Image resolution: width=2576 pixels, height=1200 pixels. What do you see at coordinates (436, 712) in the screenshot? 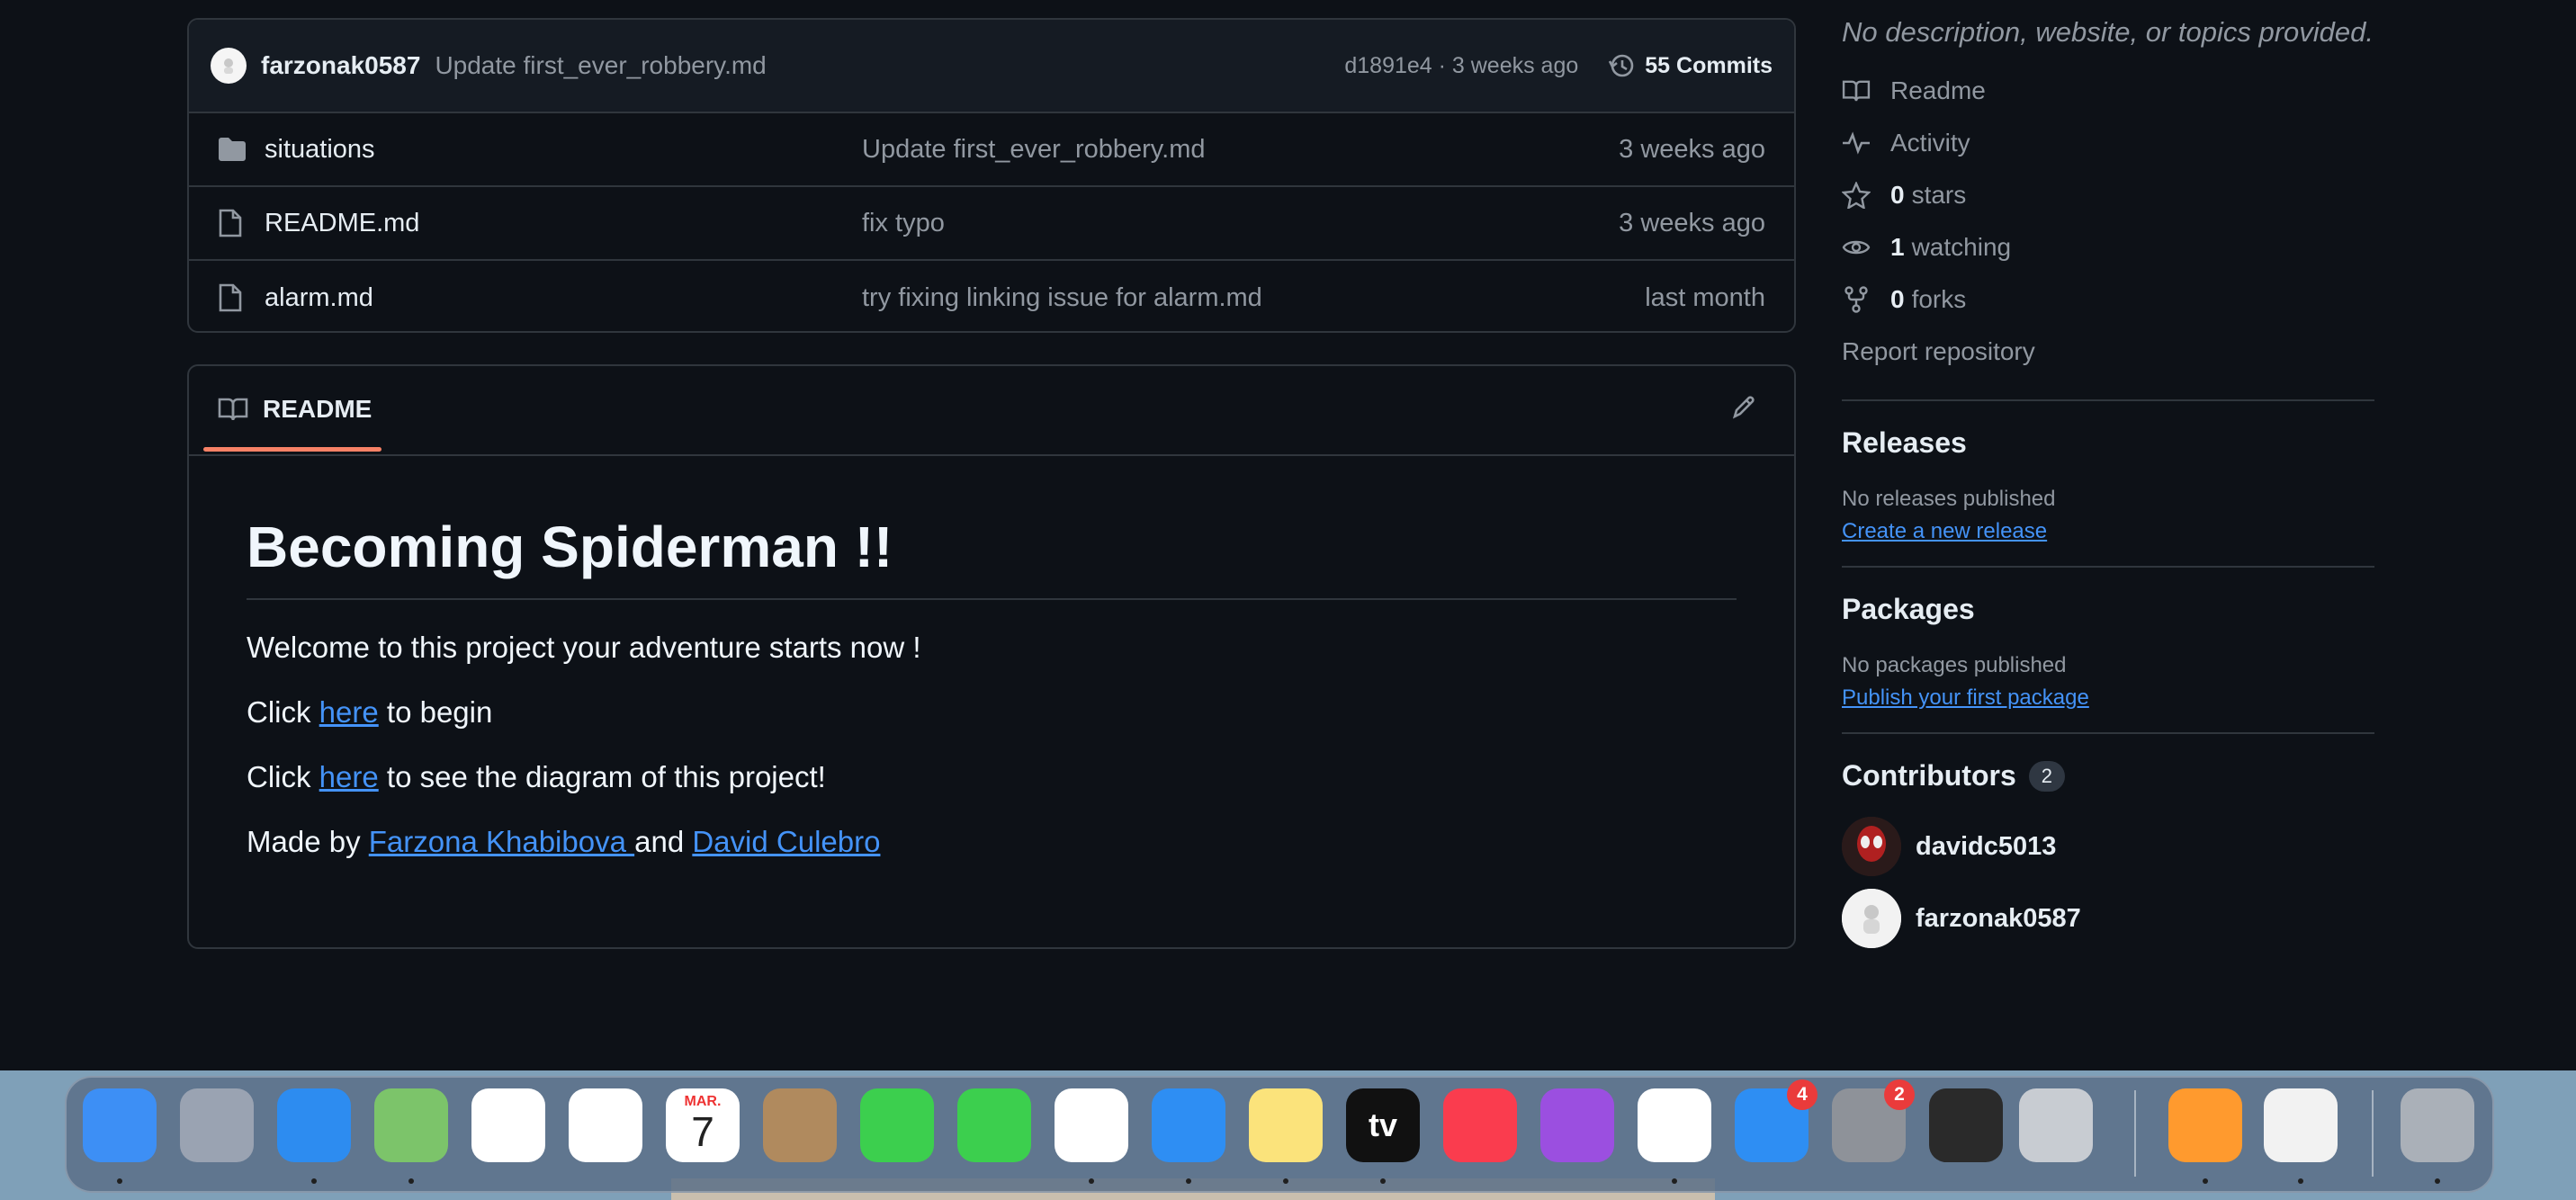
I see `text: to begin` at bounding box center [436, 712].